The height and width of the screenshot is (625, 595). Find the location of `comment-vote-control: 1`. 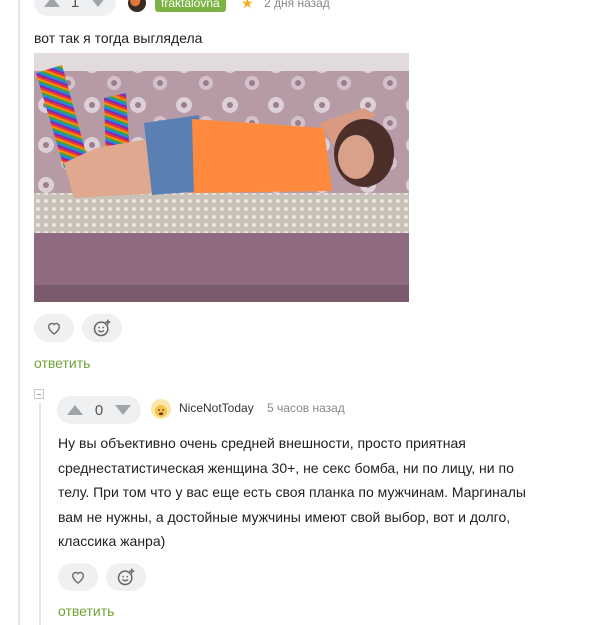

comment-vote-control: 1 is located at coordinates (75, 8).